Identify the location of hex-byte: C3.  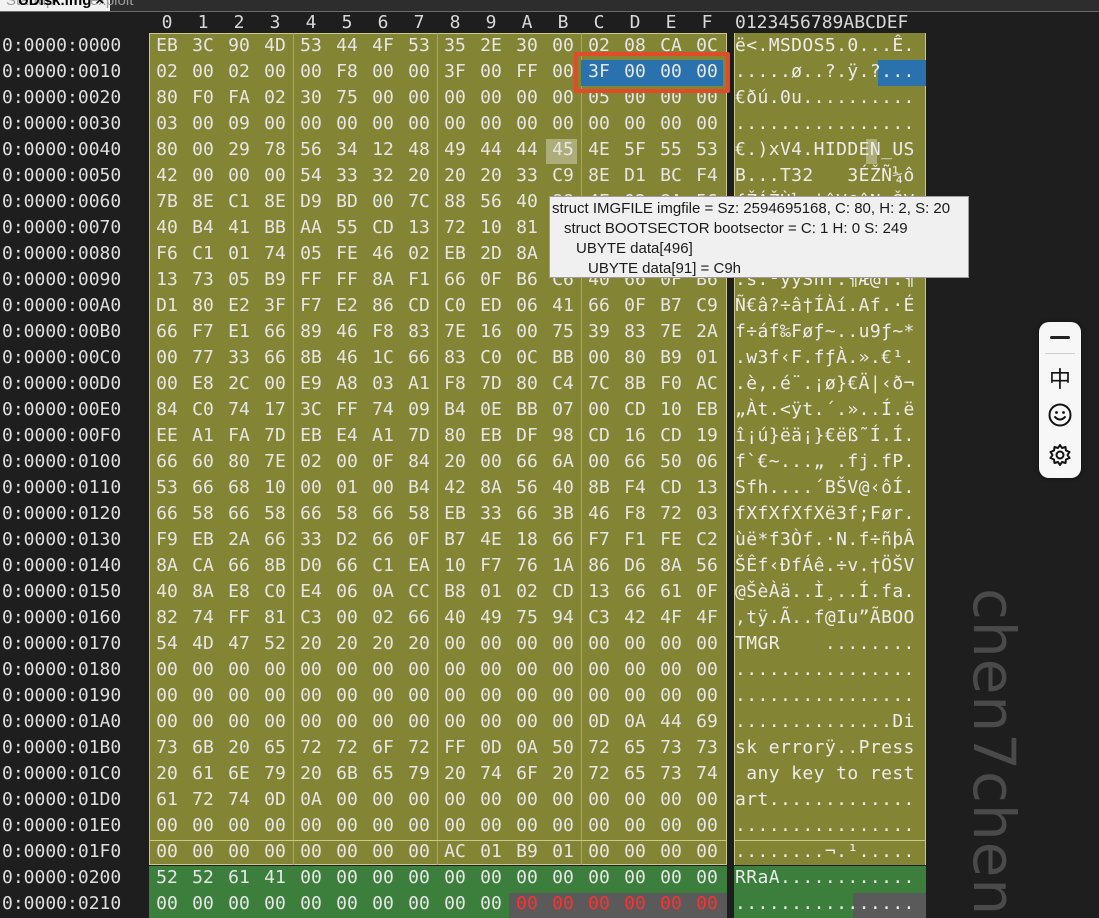
(311, 617).